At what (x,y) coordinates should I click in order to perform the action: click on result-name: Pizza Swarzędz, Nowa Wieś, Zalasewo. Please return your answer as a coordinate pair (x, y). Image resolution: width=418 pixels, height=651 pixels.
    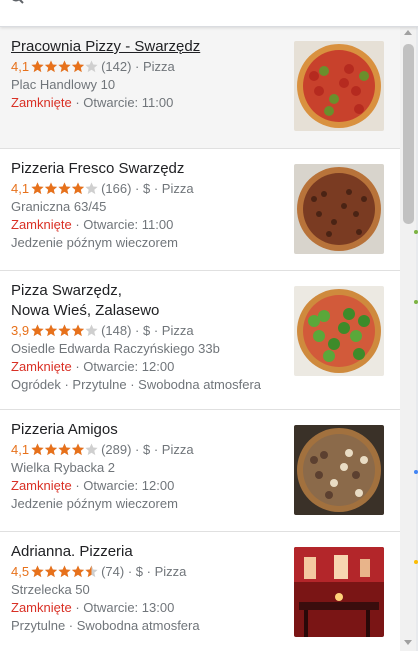
    Looking at the image, I should click on (146, 301).